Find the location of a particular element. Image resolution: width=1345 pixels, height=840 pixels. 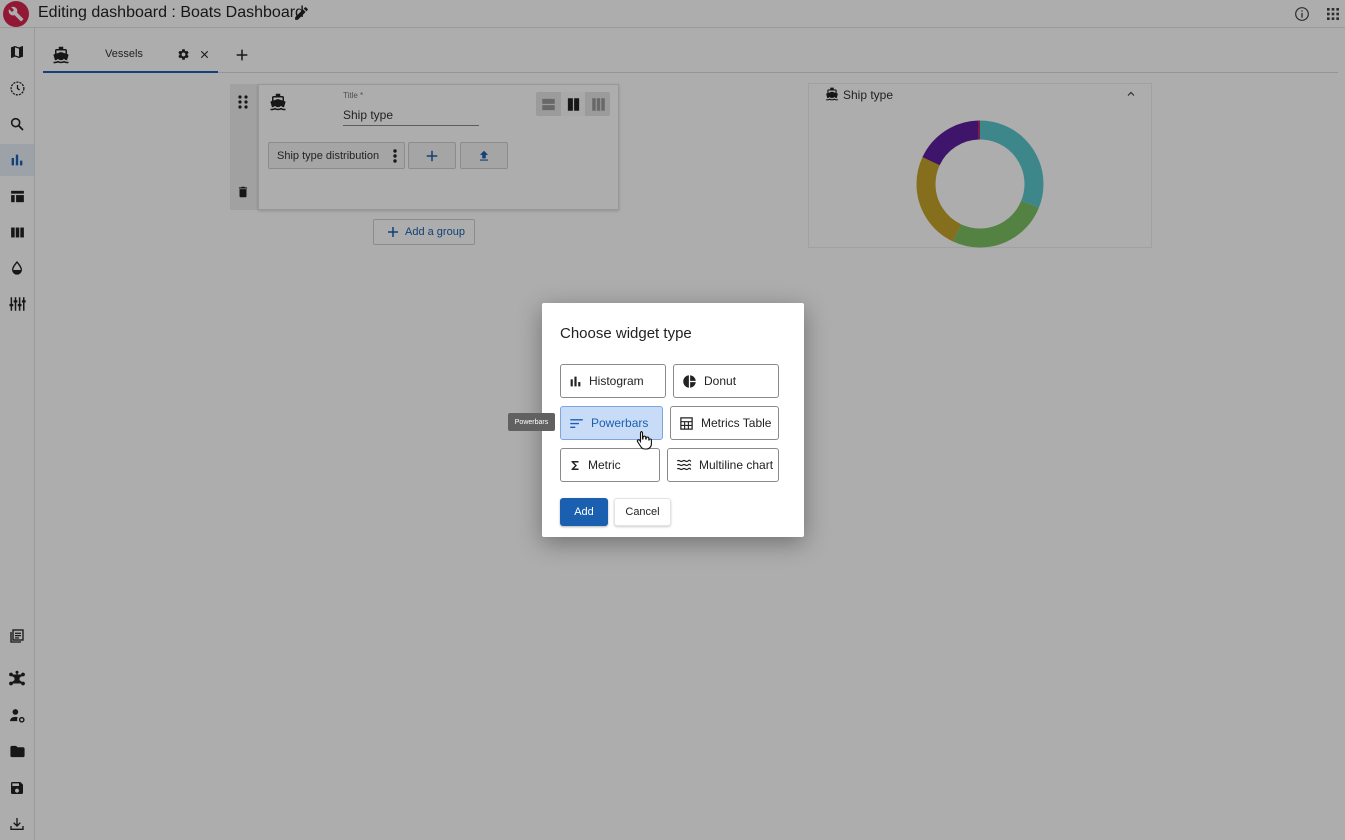

widget-type-histogram-button: Histogram is located at coordinates (613, 381).